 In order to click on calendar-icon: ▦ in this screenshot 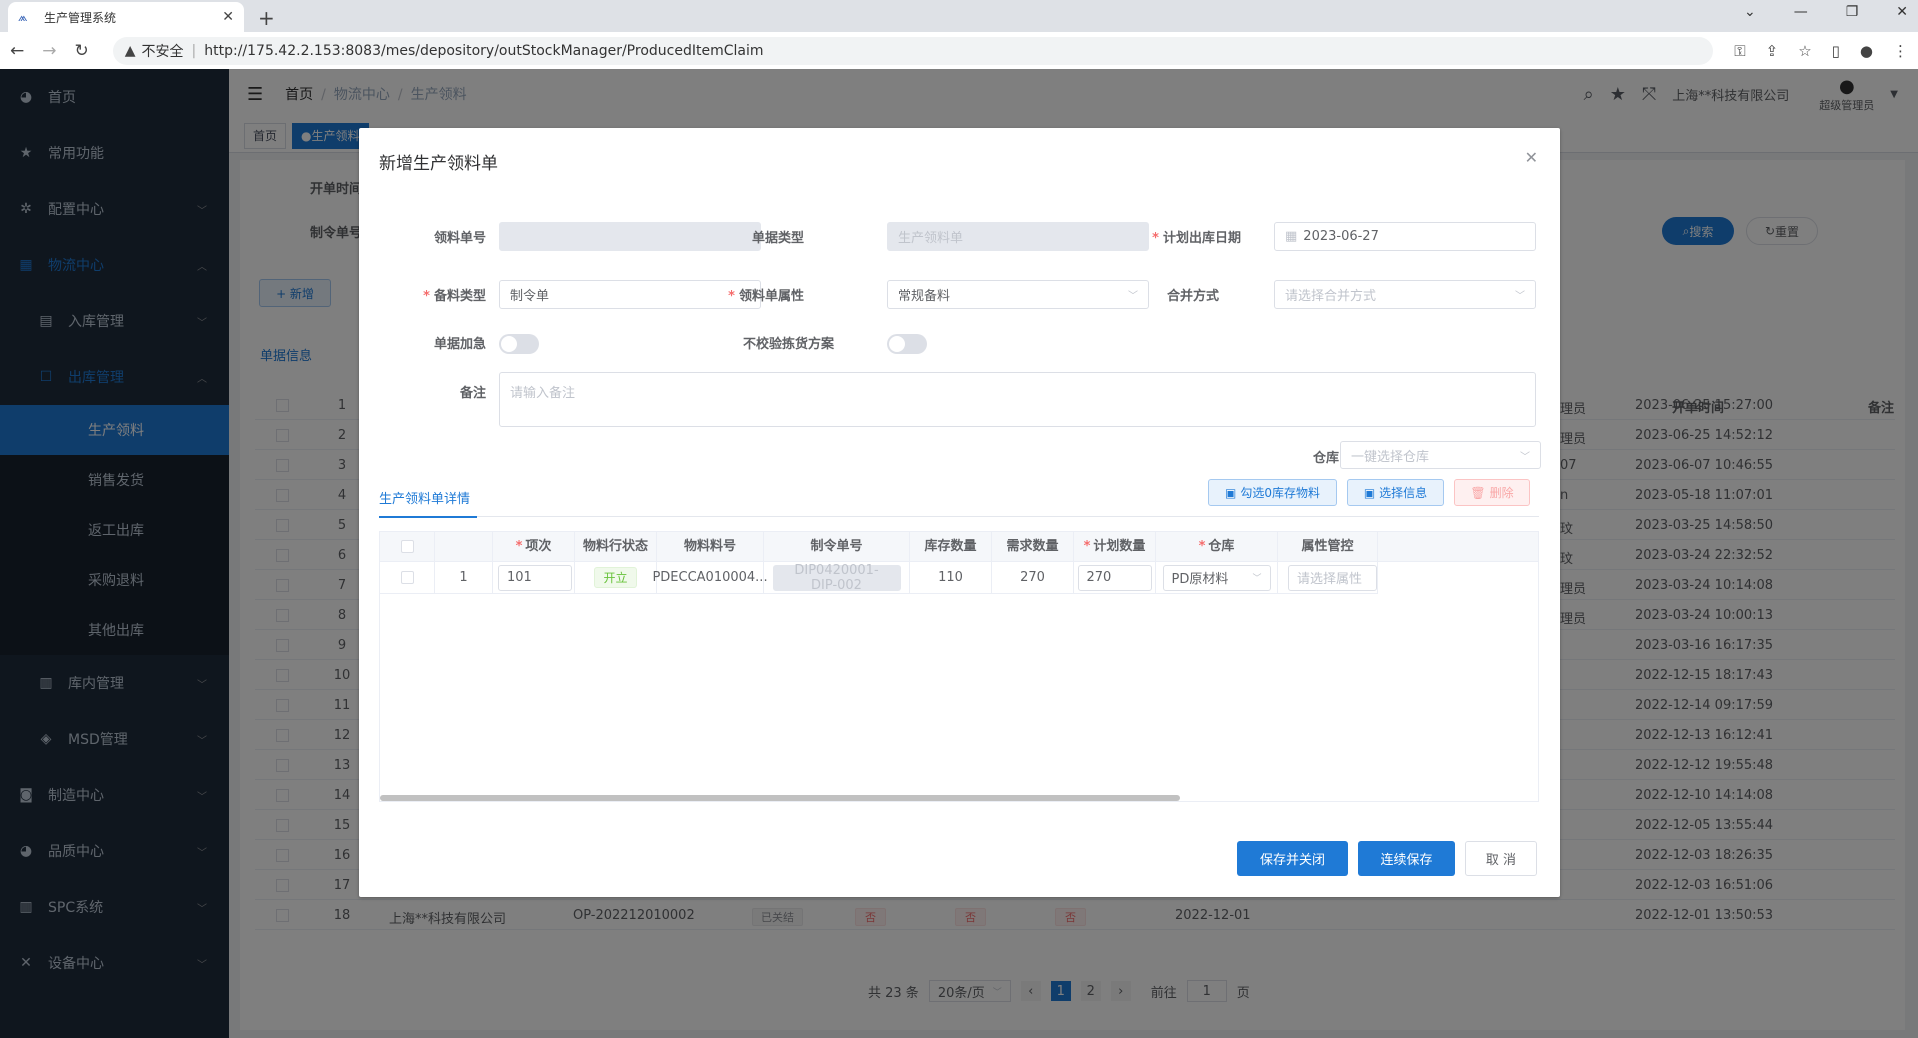, I will do `click(1291, 236)`.